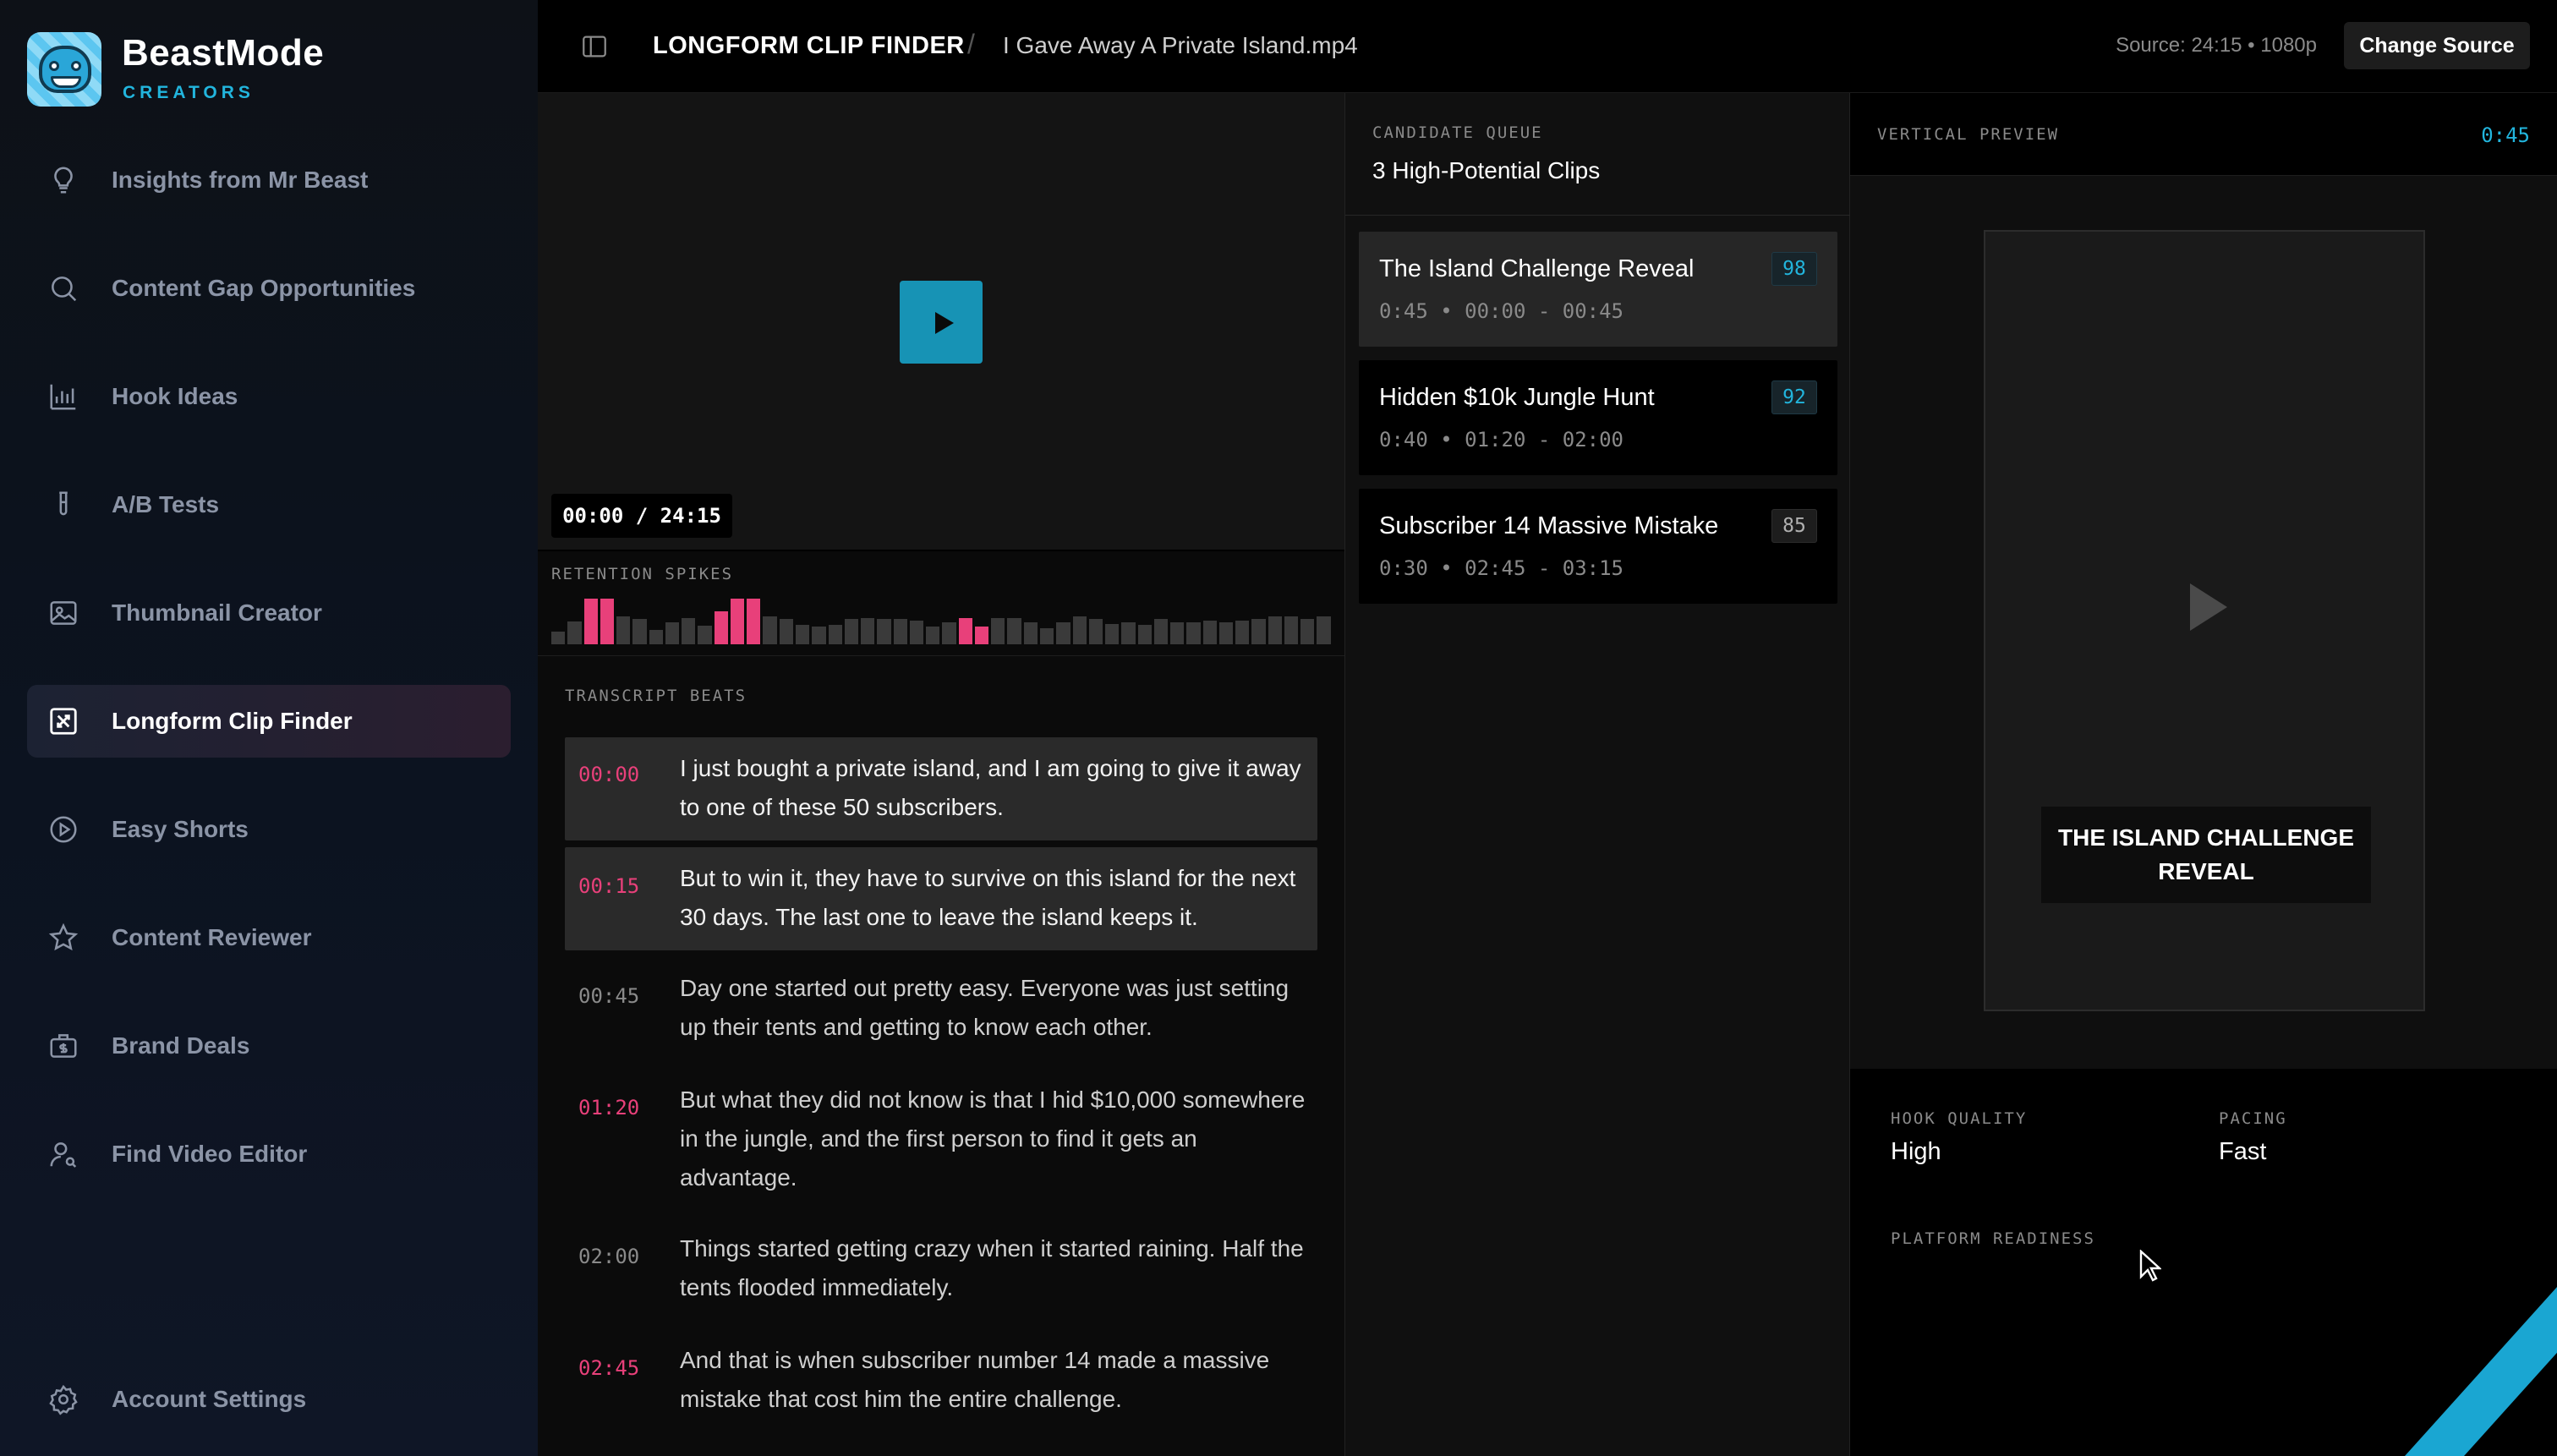 Image resolution: width=2557 pixels, height=1456 pixels. I want to click on metric-value: High, so click(1916, 1152).